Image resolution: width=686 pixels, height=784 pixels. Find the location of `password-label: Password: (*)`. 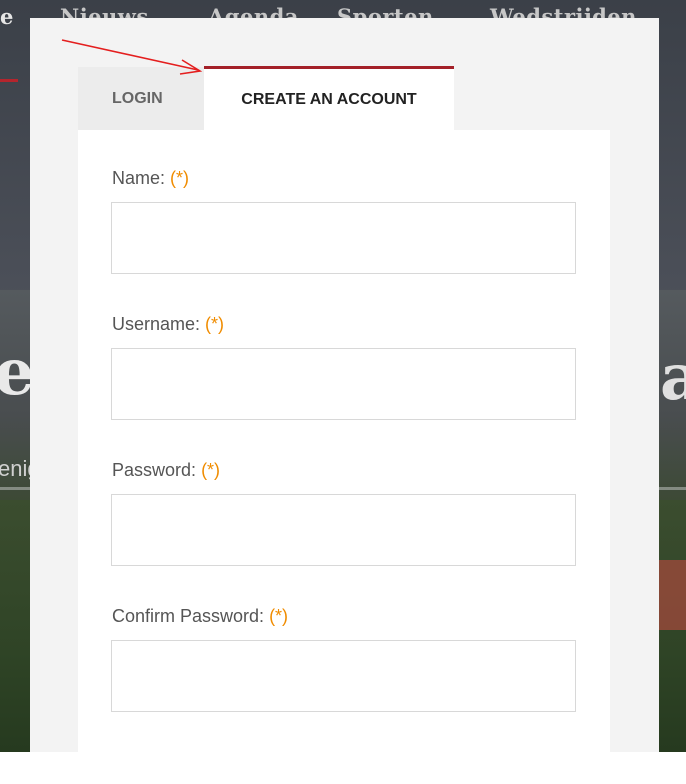

password-label: Password: (*) is located at coordinates (166, 470).